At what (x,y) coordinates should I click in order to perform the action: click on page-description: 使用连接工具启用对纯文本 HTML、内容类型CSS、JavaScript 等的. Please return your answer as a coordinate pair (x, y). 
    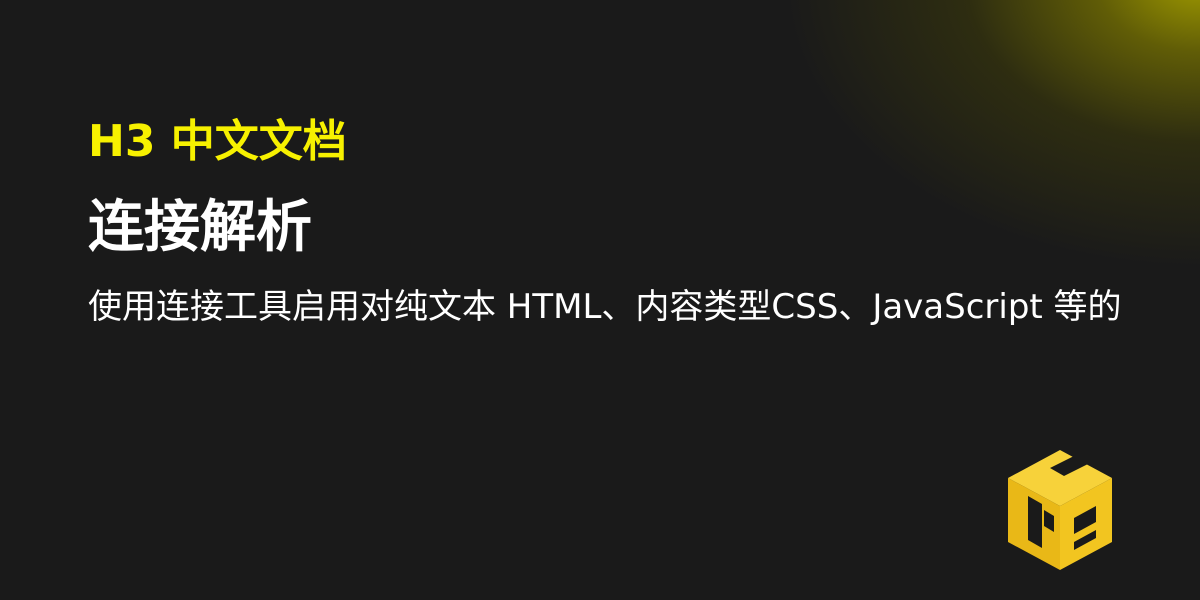
    Looking at the image, I should click on (605, 307).